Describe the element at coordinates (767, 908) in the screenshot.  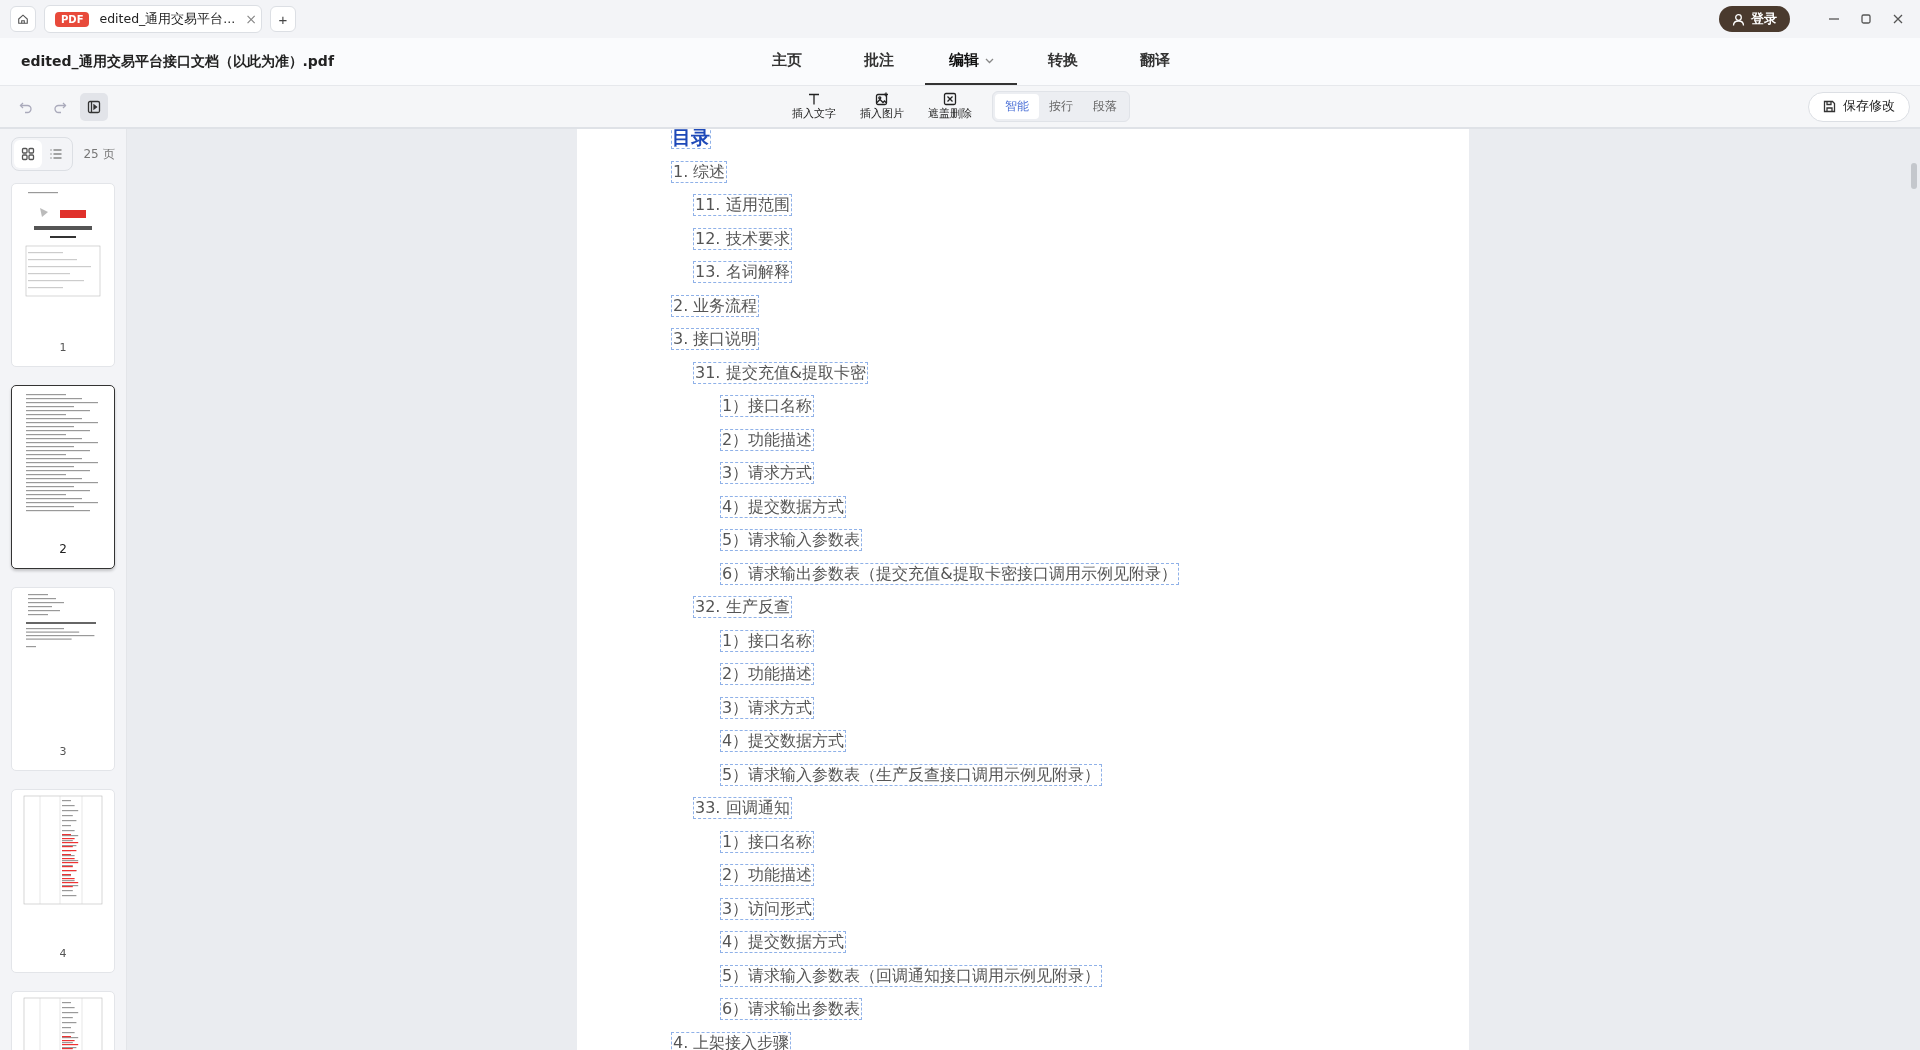
I see `toc-entry: 3）访问形式` at that location.